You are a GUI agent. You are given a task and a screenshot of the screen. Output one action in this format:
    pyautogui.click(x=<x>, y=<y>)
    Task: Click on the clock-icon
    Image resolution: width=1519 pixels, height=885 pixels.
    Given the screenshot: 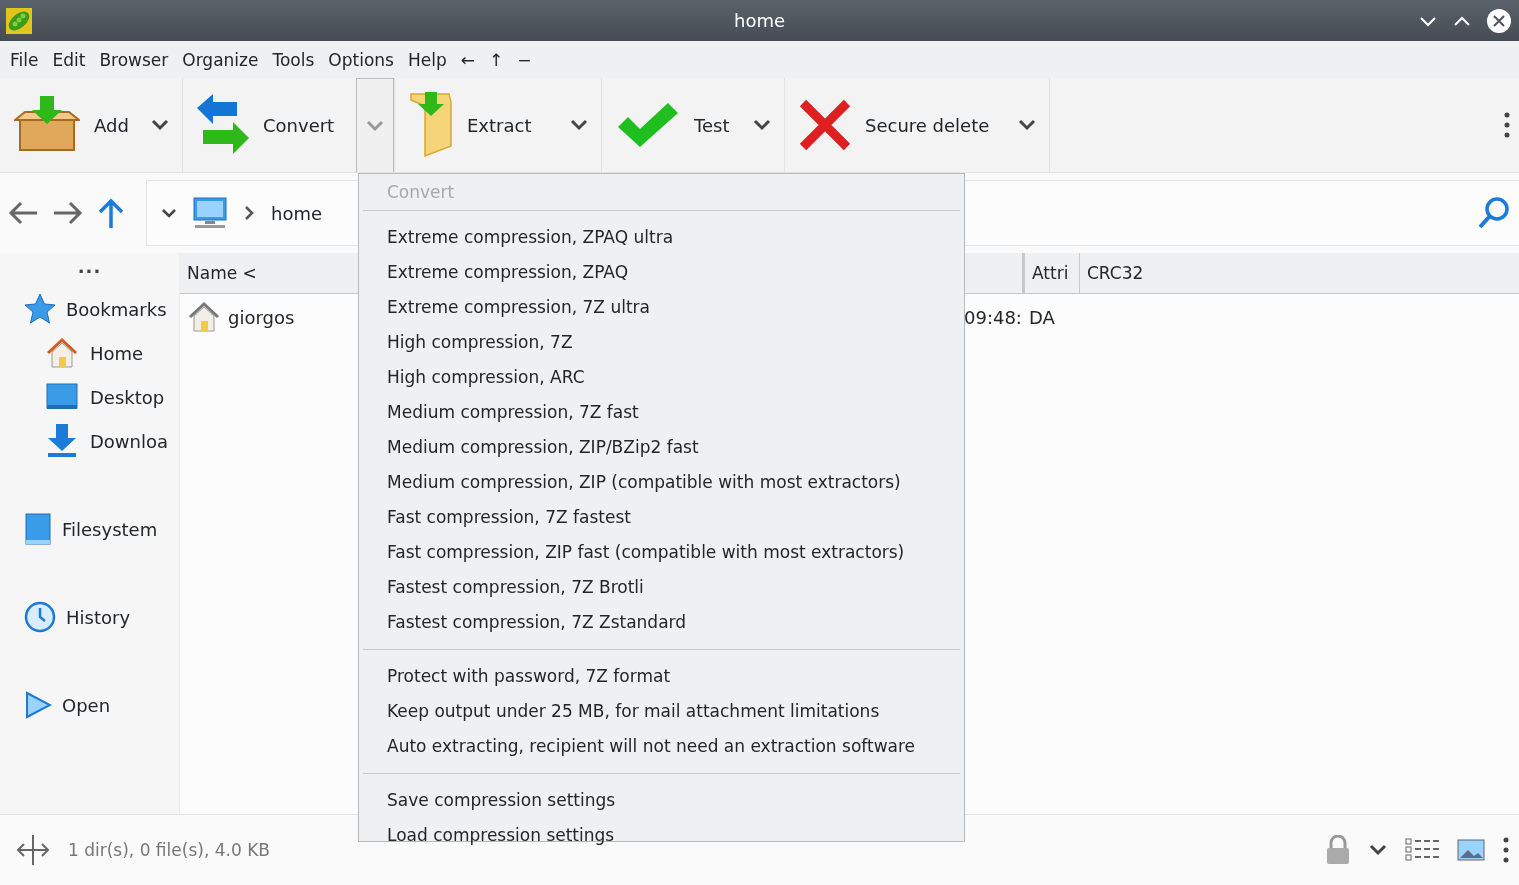 What is the action you would take?
    pyautogui.click(x=40, y=617)
    